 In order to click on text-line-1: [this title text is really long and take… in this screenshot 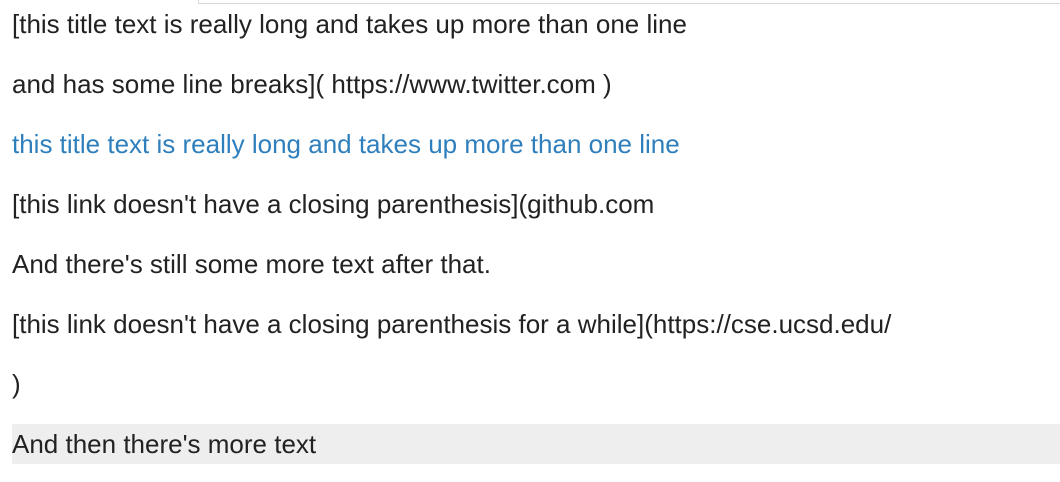, I will do `click(349, 24)`.